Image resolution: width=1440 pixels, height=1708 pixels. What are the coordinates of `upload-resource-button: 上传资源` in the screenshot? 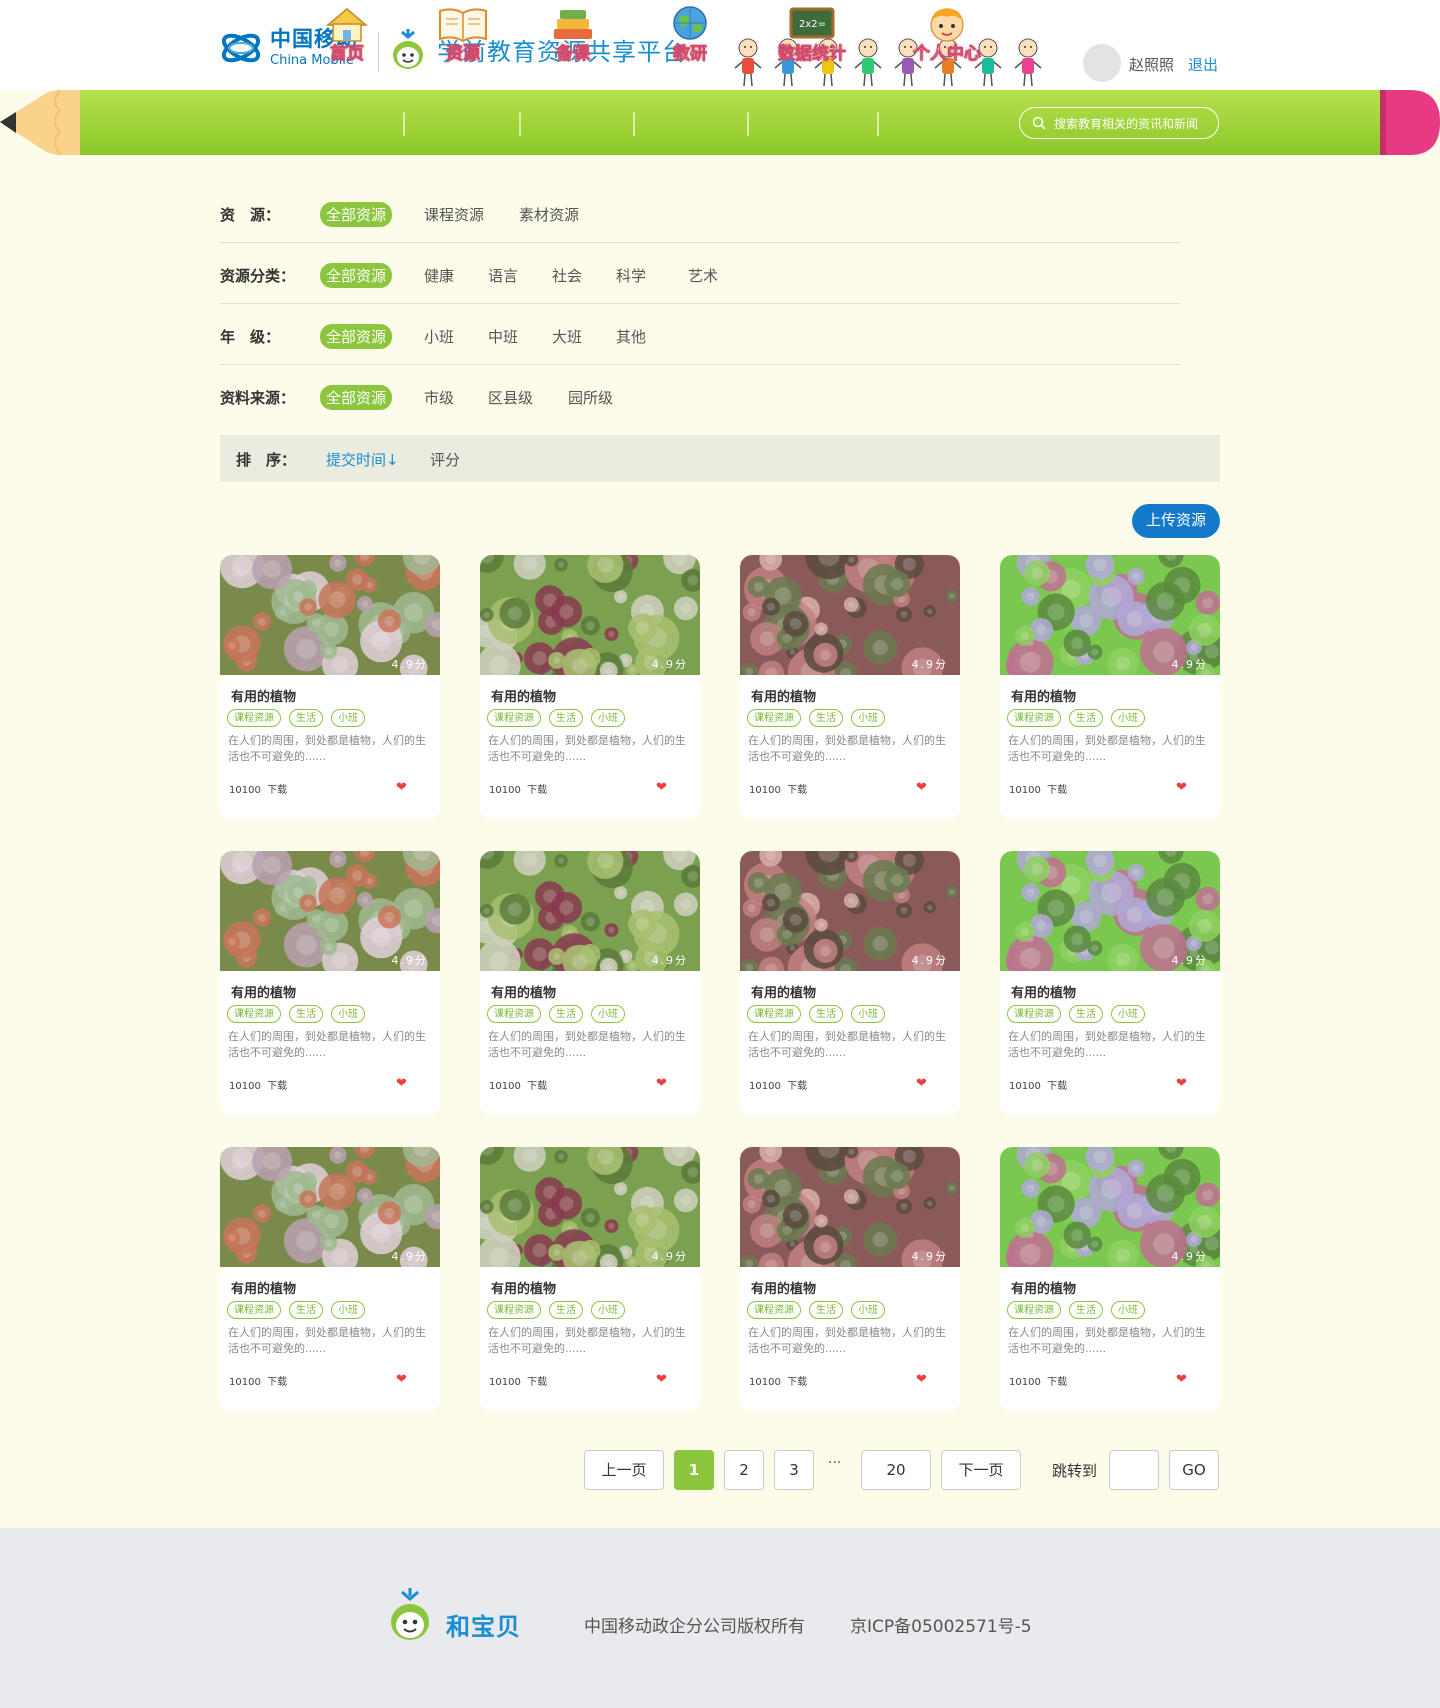 It's located at (1176, 521).